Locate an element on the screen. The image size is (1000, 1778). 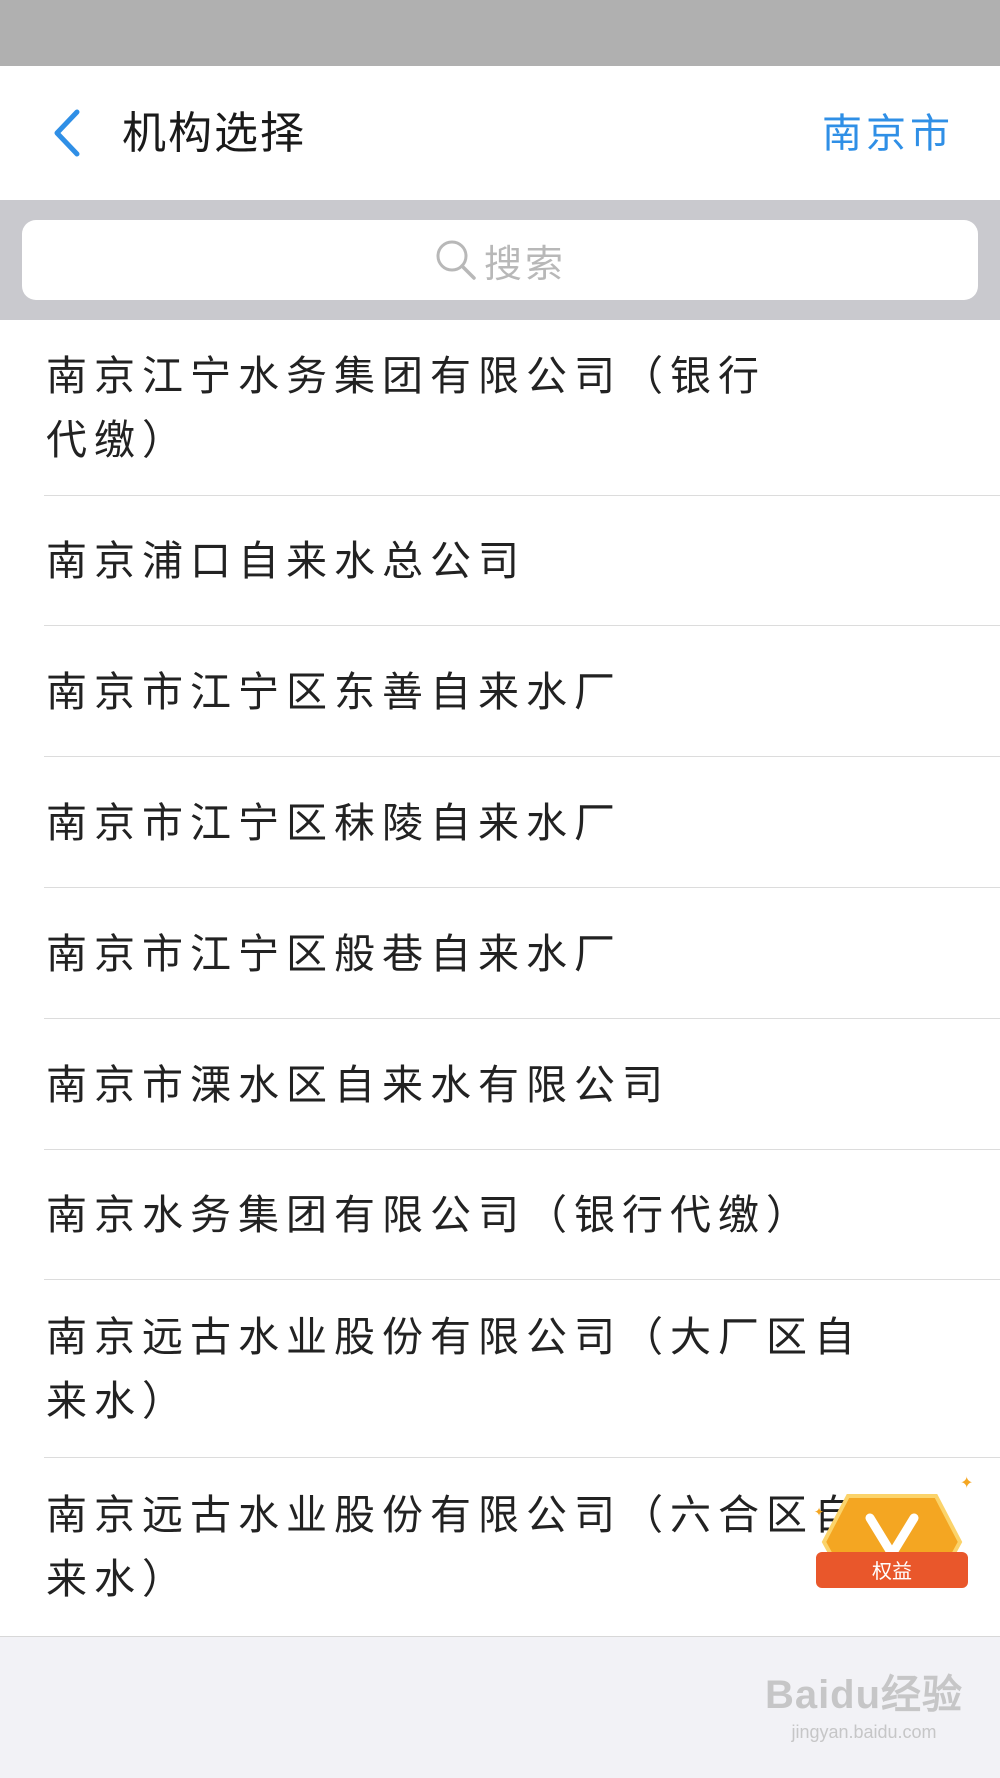
institution-name: 南京水务集团有限公司（银行代缴） is located at coordinates (430, 1215).